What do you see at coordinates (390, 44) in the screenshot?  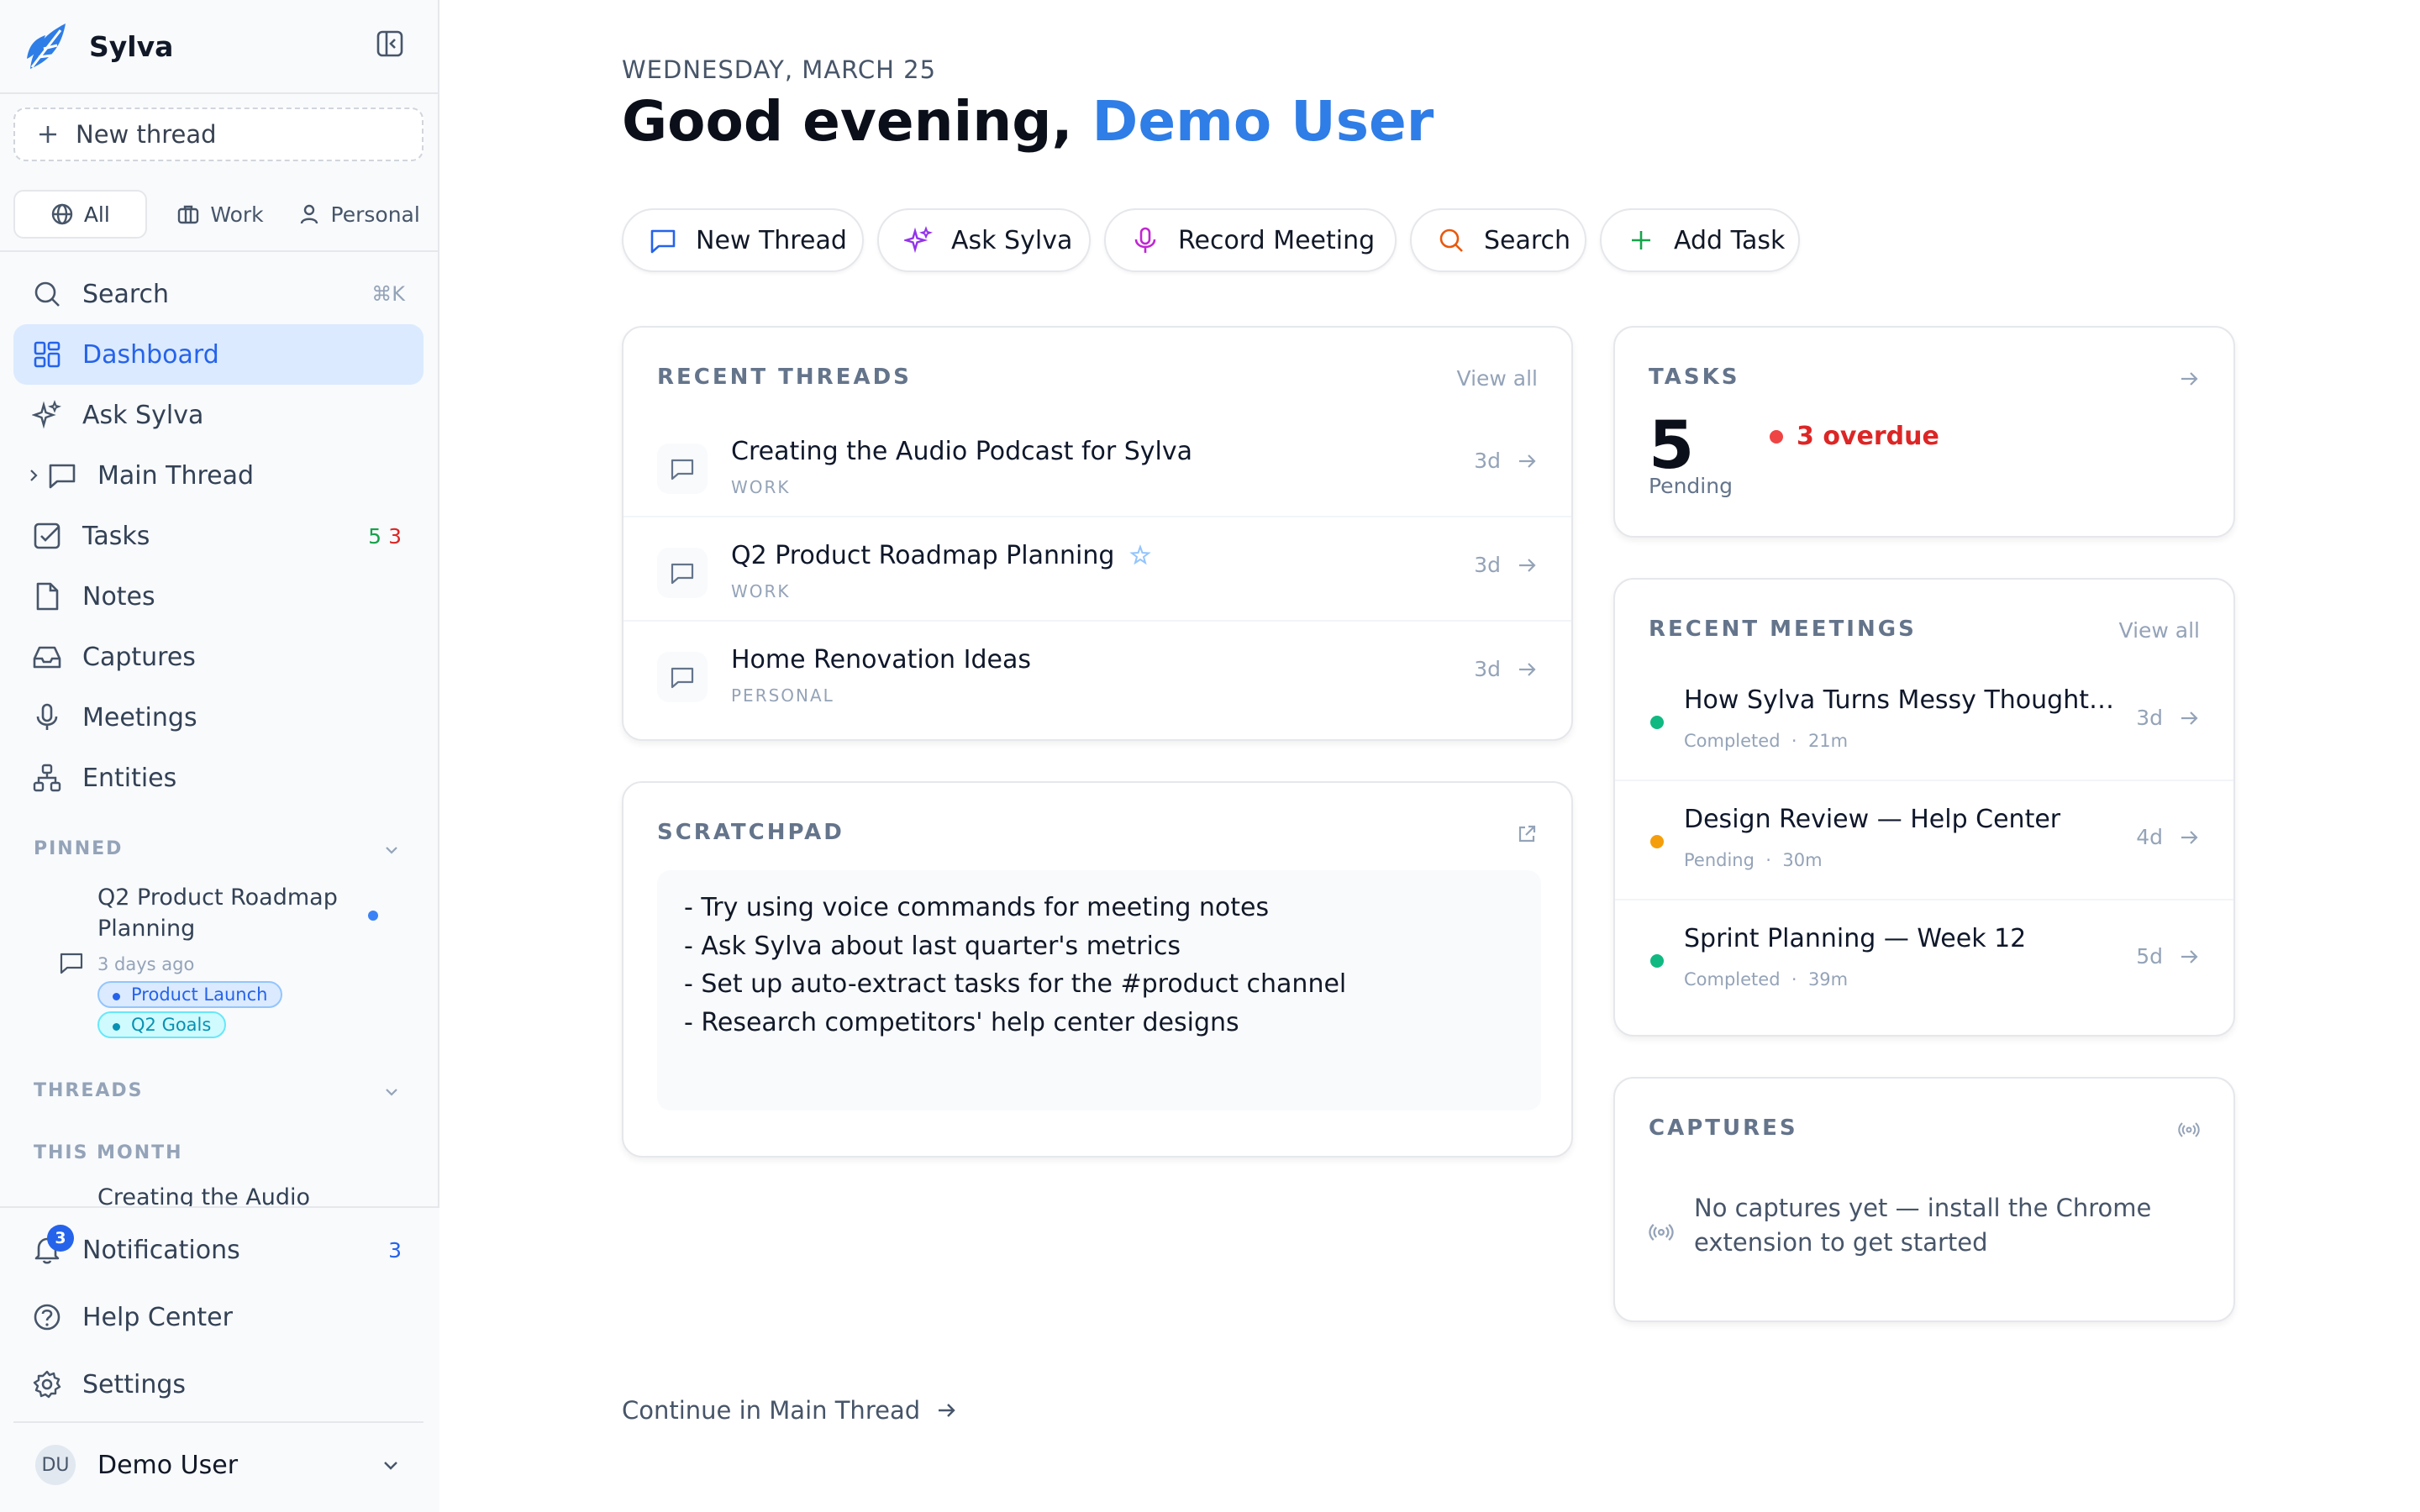 I see `collapse-sidebar-icon` at bounding box center [390, 44].